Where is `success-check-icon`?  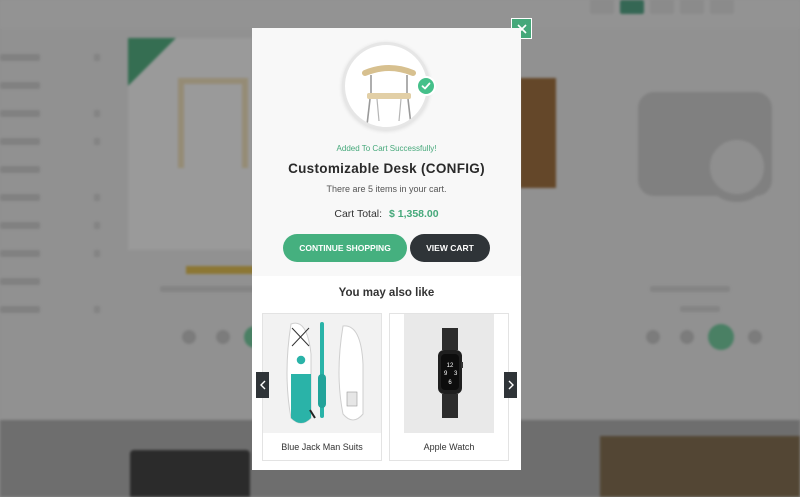
success-check-icon is located at coordinates (426, 86).